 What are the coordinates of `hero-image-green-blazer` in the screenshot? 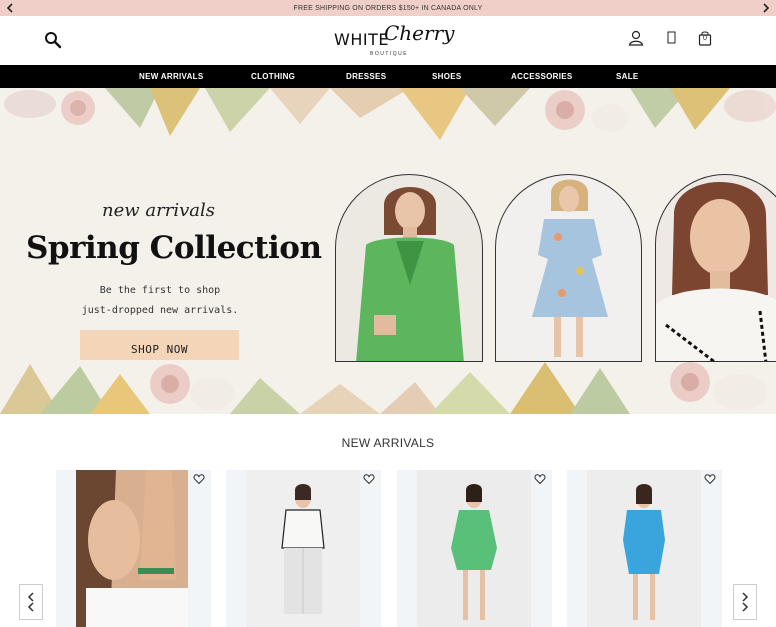 It's located at (409, 268).